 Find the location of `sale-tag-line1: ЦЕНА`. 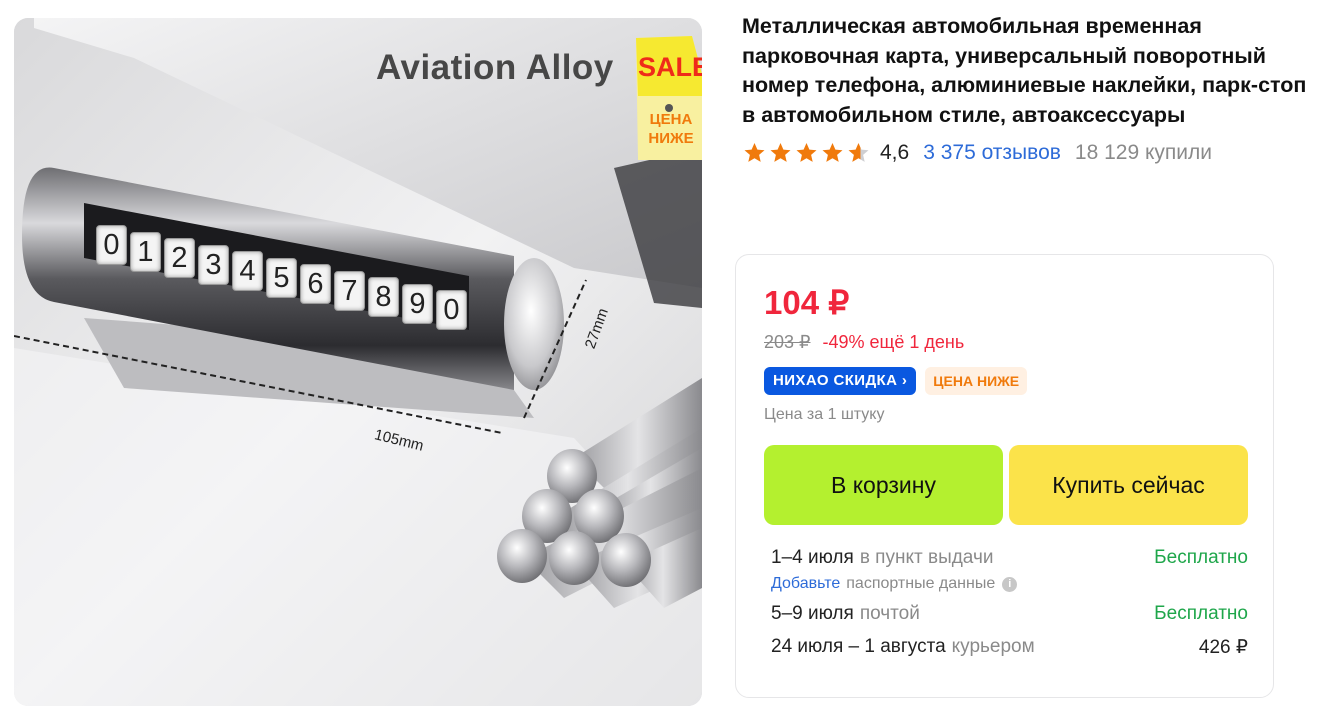

sale-tag-line1: ЦЕНА is located at coordinates (671, 119).